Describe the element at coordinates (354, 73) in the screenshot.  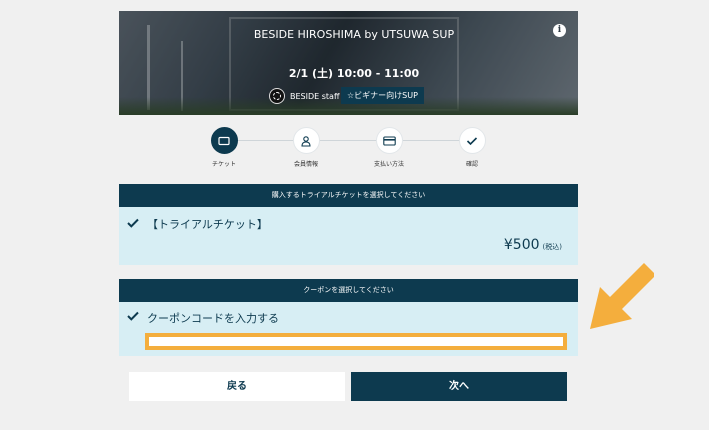
I see `event-datetime: 2/1 (土) 10:00 - 11:00` at that location.